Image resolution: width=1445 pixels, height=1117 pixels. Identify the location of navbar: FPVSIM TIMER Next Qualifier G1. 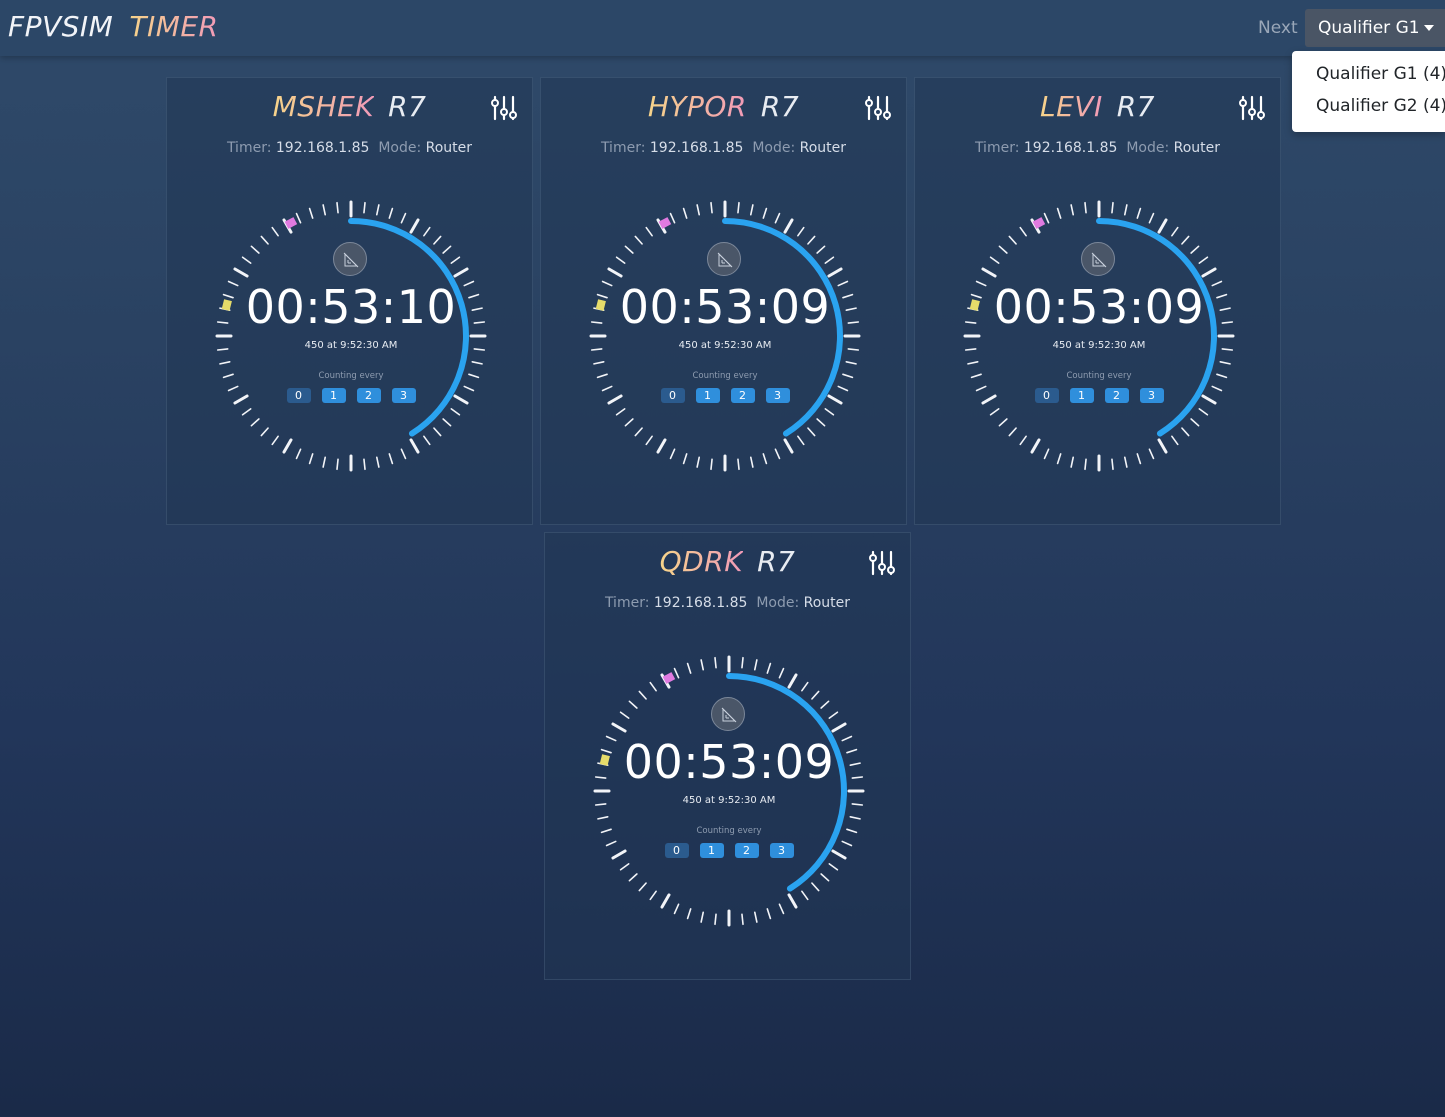
(722, 28).